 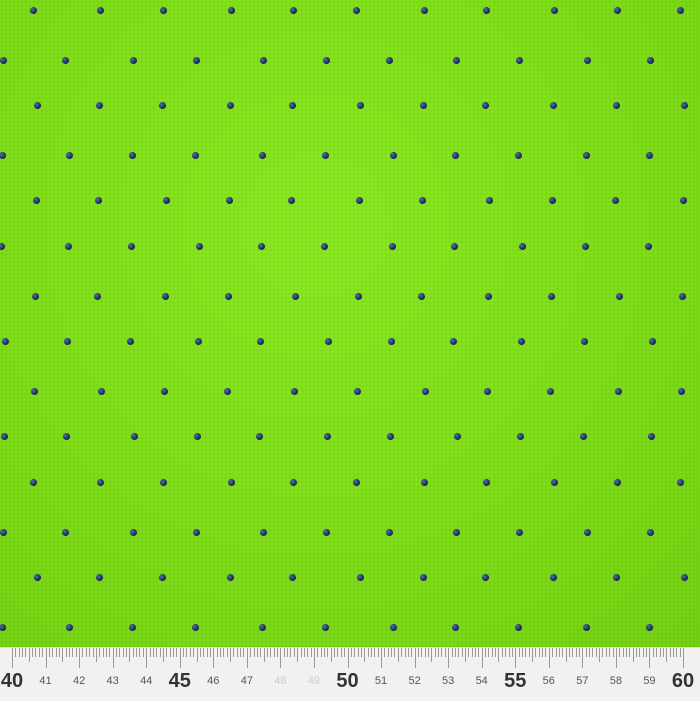 I want to click on ruler-label: 59, so click(x=649, y=681).